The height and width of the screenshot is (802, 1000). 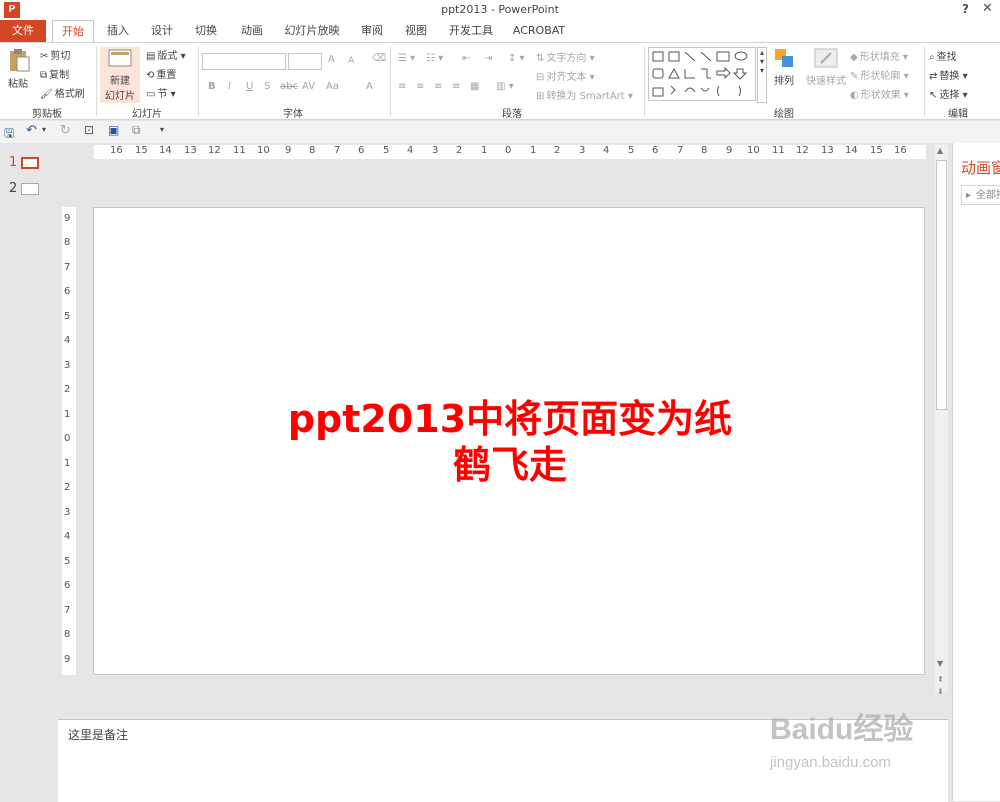 What do you see at coordinates (206, 31) in the screenshot?
I see `tab-transitions: 切换` at bounding box center [206, 31].